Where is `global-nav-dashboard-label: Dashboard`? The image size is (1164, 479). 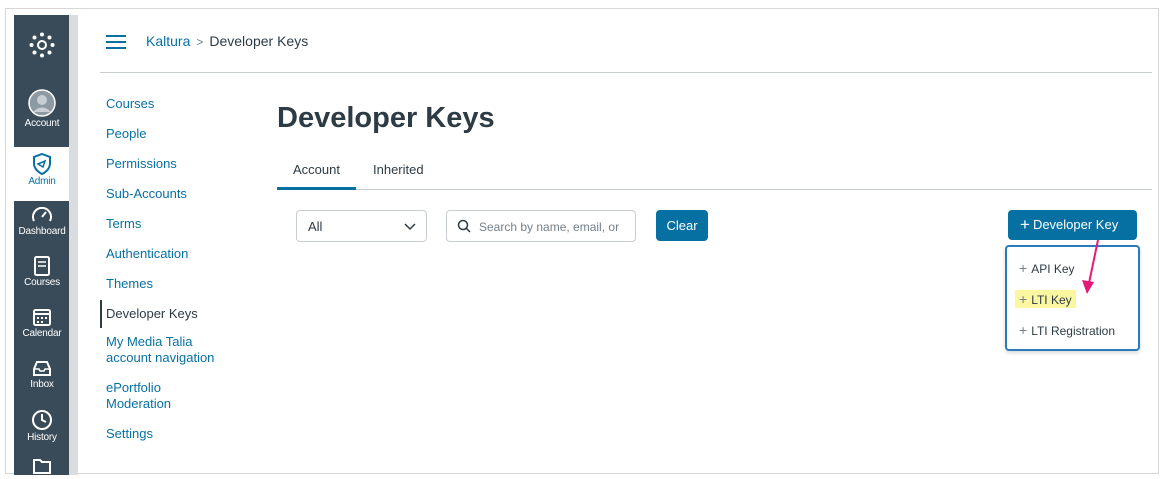 global-nav-dashboard-label: Dashboard is located at coordinates (42, 231).